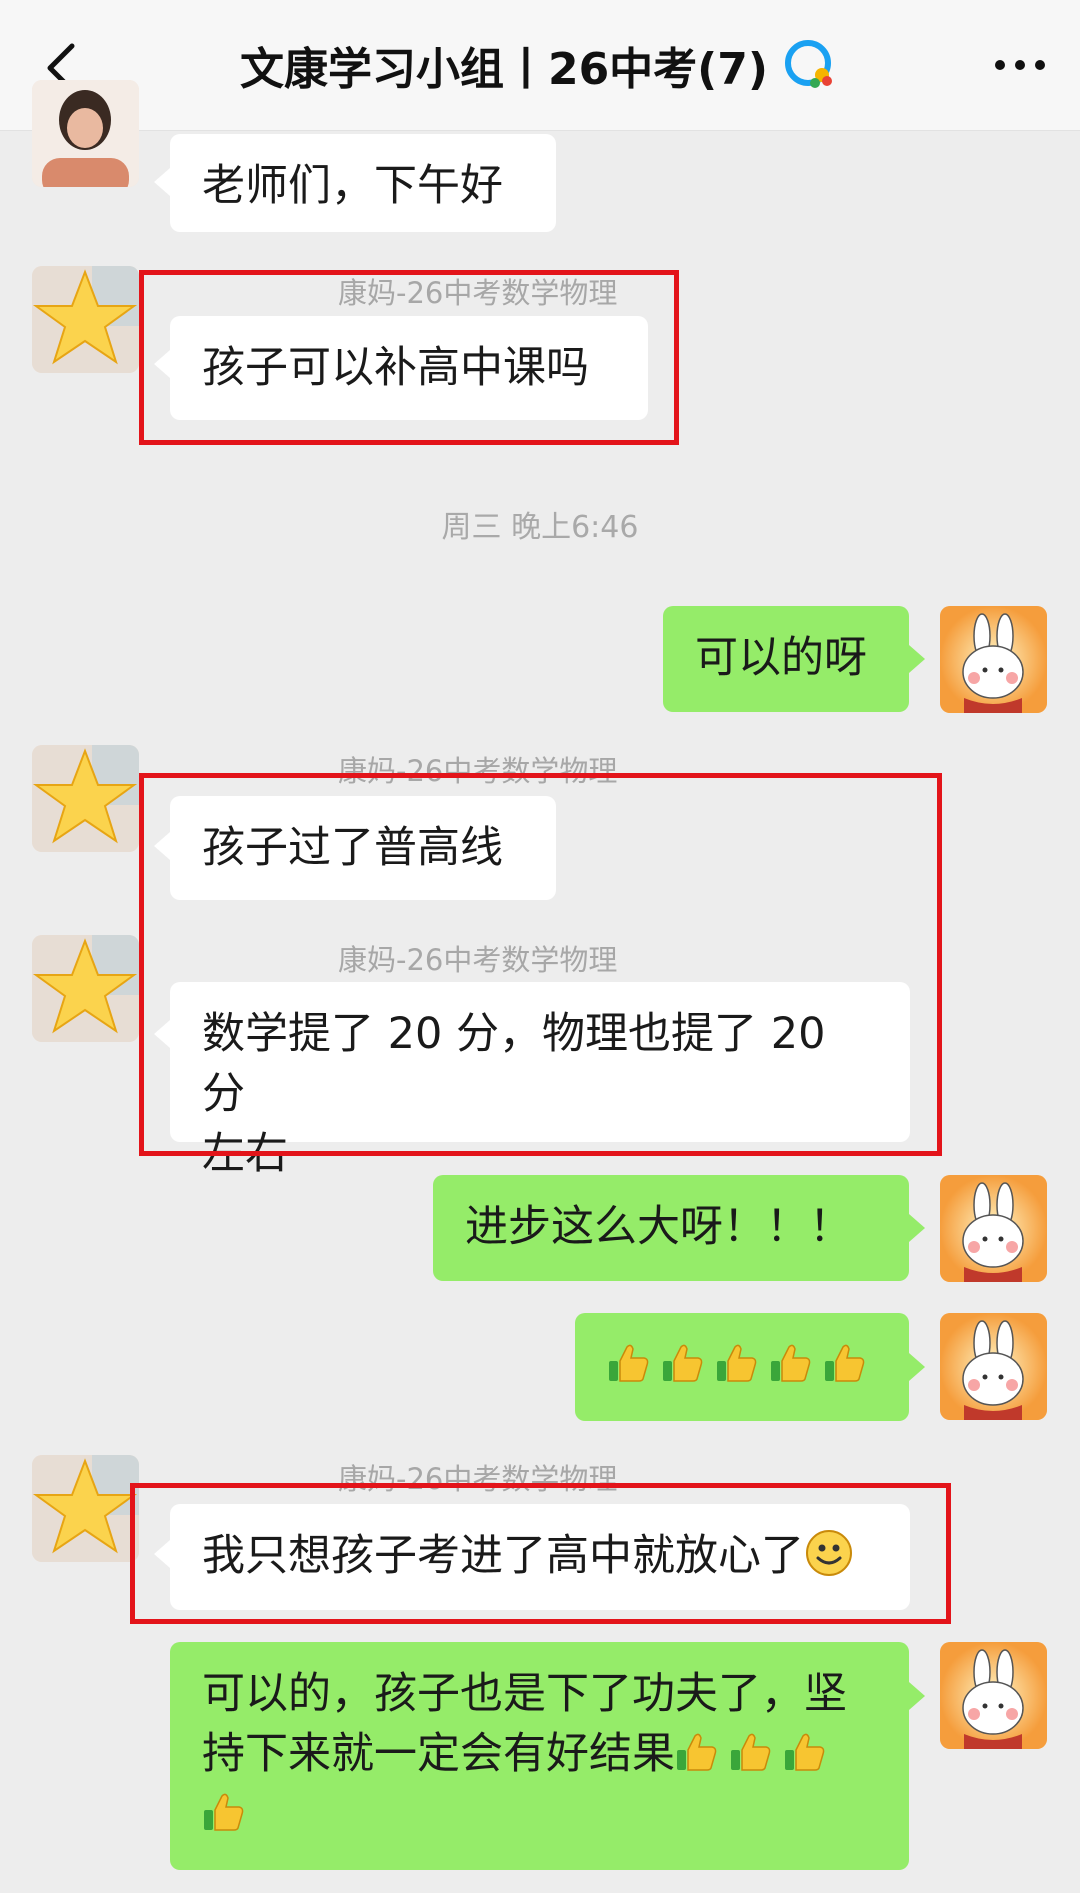 The width and height of the screenshot is (1080, 1893). I want to click on thumbs-row, so click(742, 1365).